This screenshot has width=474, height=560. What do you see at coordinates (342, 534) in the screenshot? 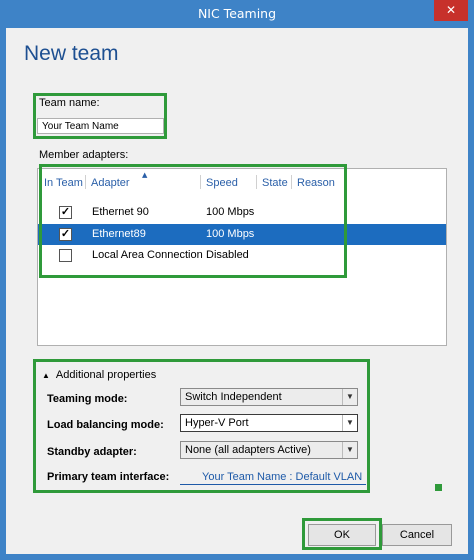
I see `highlight-box-ok` at bounding box center [342, 534].